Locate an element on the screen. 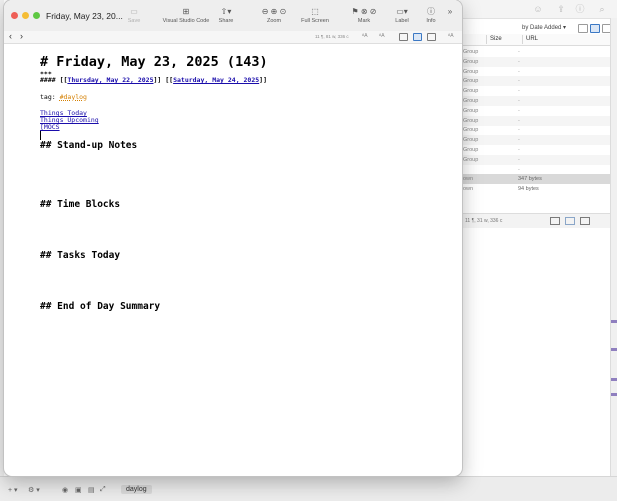 The width and height of the screenshot is (617, 501). circle-icon: ◉ is located at coordinates (65, 490).